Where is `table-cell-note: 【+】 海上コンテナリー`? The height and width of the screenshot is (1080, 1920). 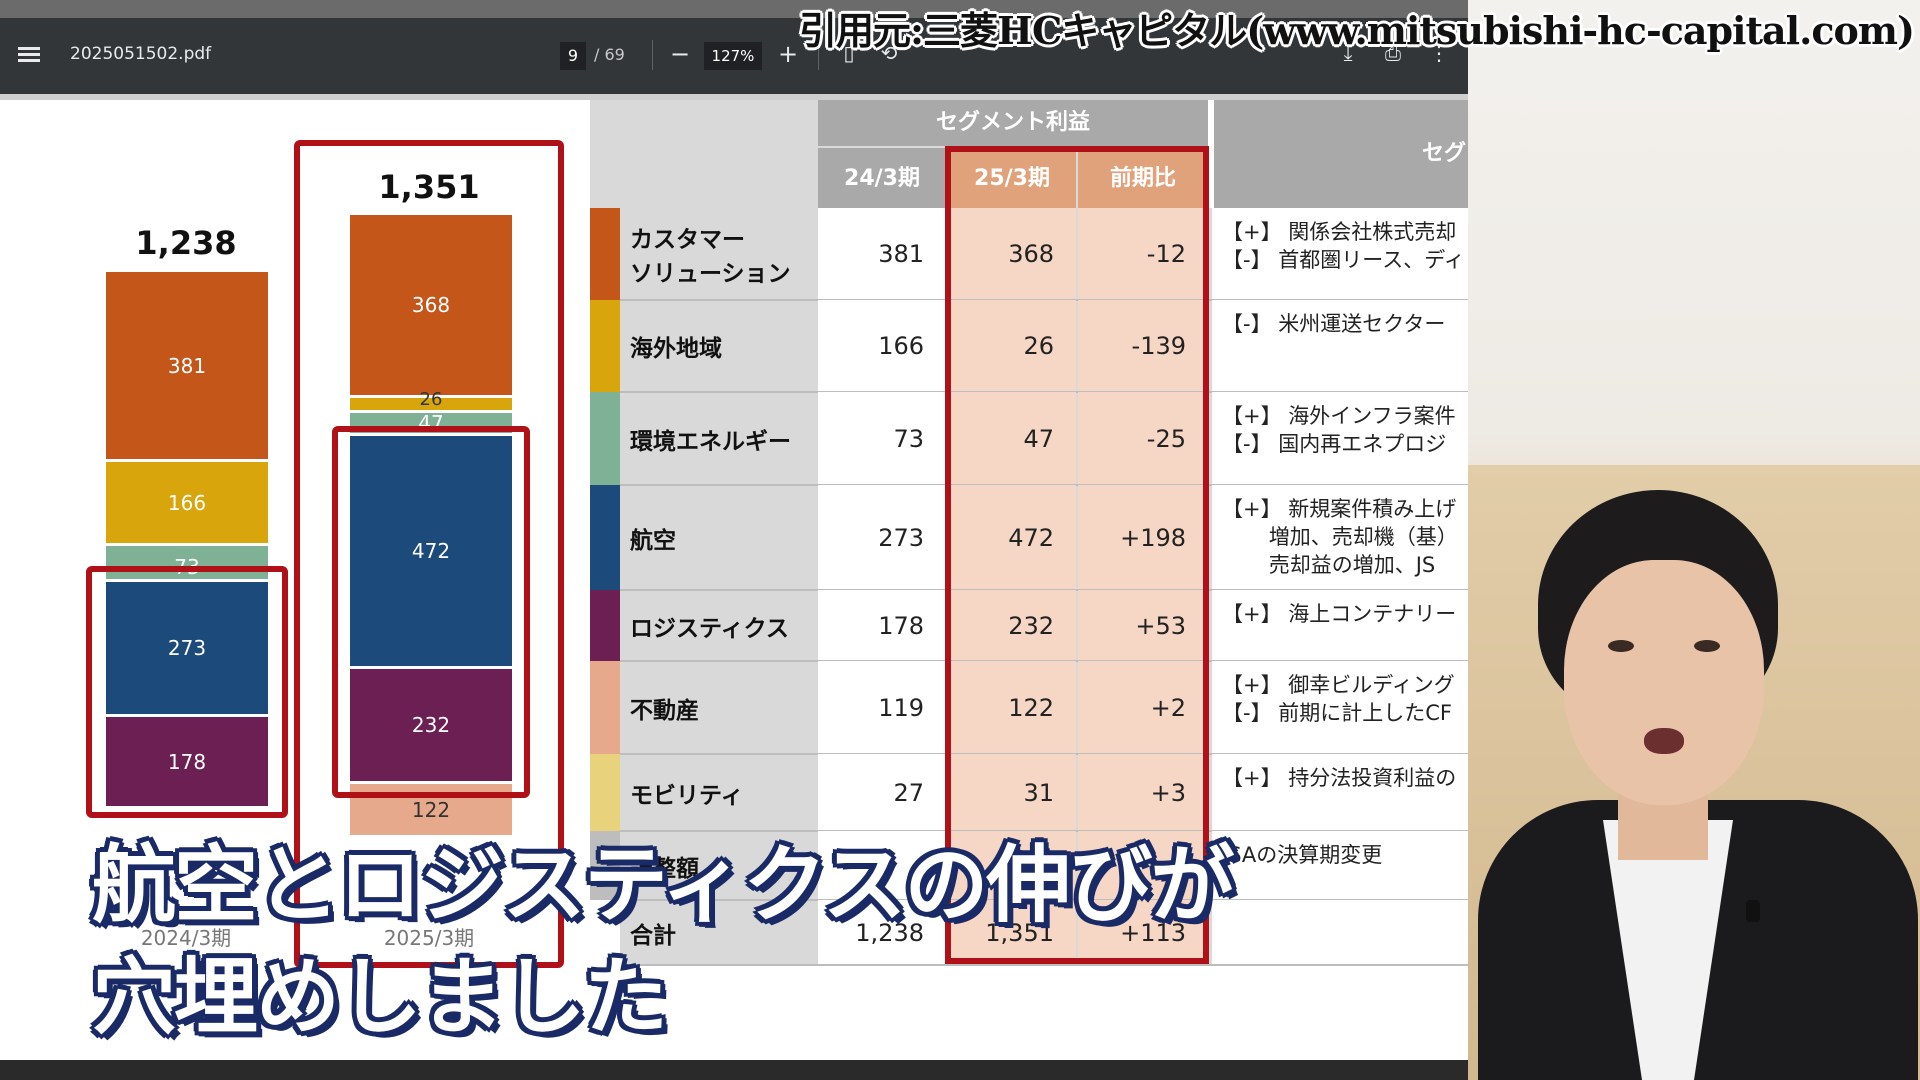
table-cell-note: 【+】 海上コンテナリー is located at coordinates (1340, 625).